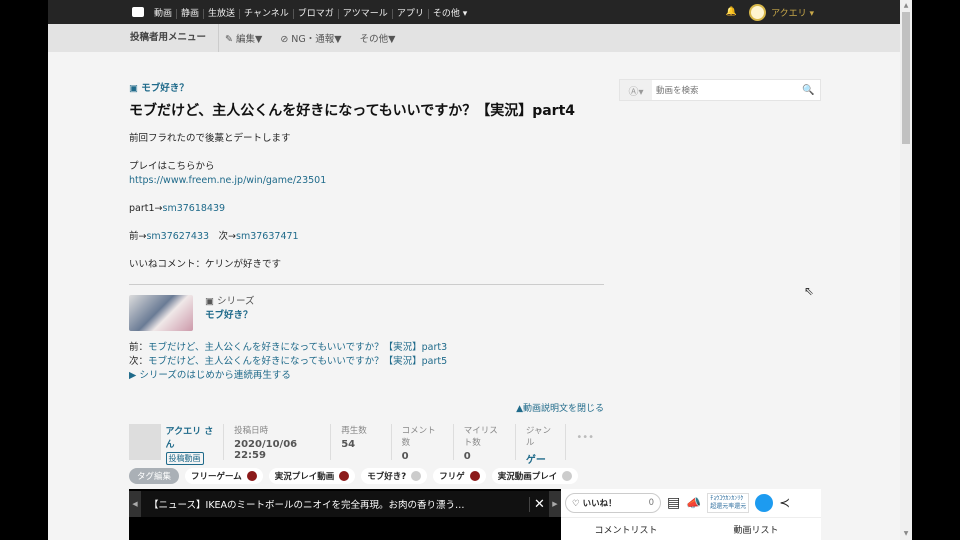 The width and height of the screenshot is (960, 540). What do you see at coordinates (555, 504) in the screenshot?
I see `ticker-next-icon: ▶` at bounding box center [555, 504].